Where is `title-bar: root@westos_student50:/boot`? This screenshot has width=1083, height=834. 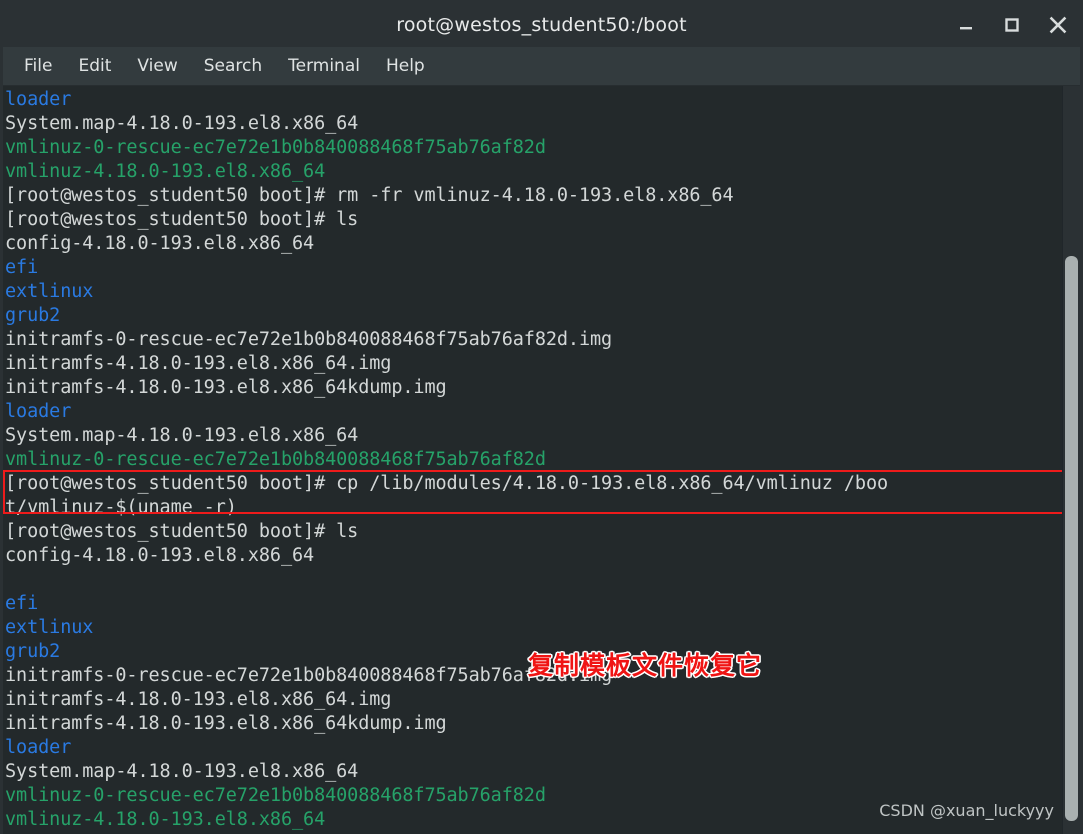
title-bar: root@westos_student50:/boot is located at coordinates (541, 25).